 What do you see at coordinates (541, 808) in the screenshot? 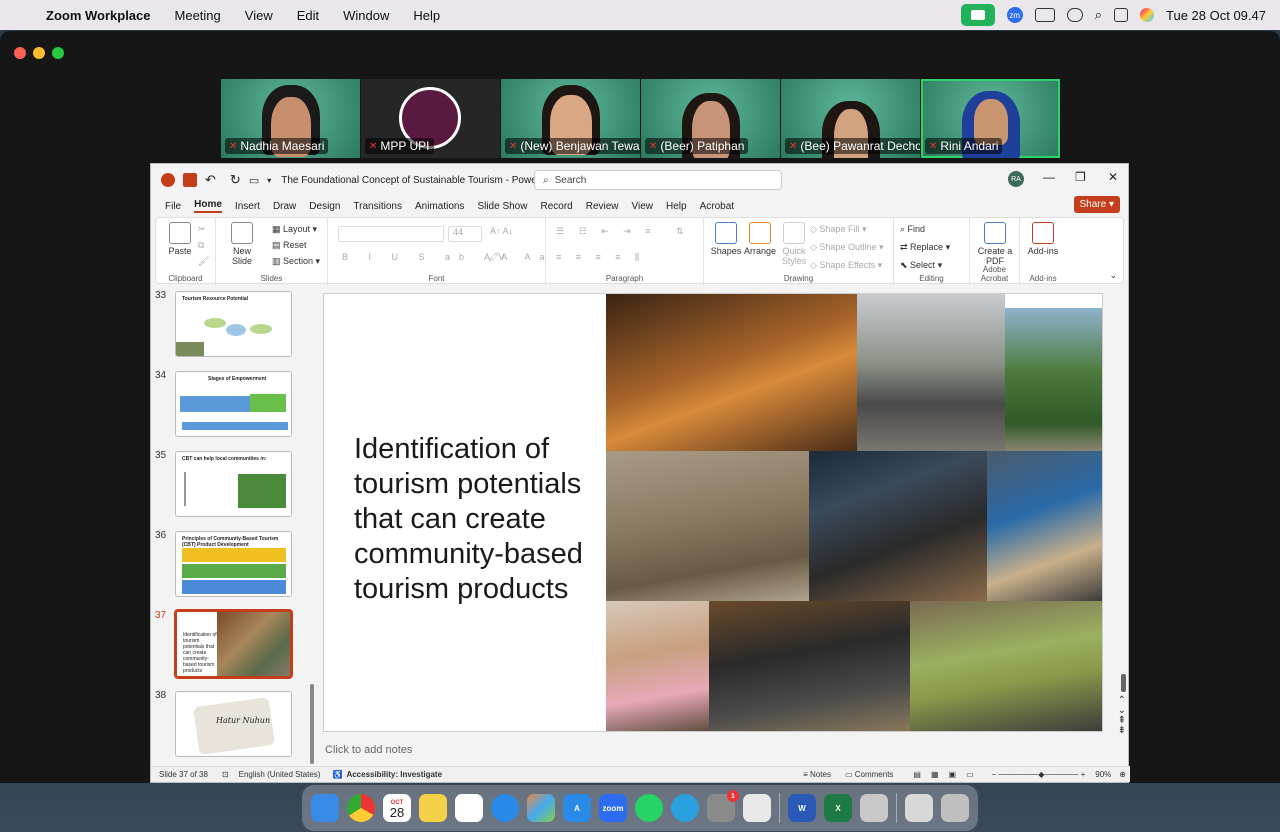
I see `launchpad-icon` at bounding box center [541, 808].